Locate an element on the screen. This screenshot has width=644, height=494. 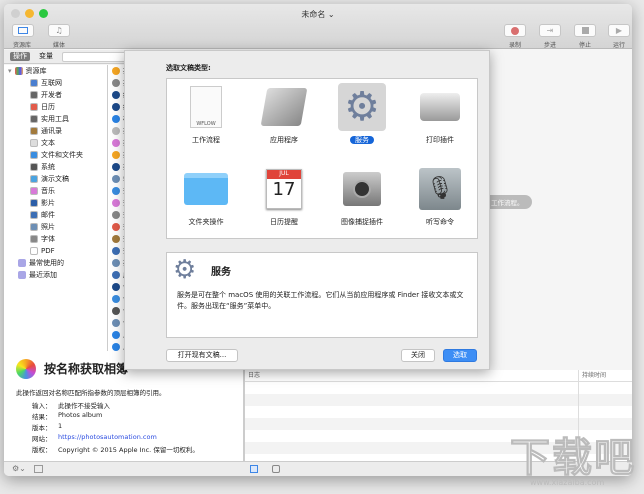
record-button is located at coordinates (515, 30).